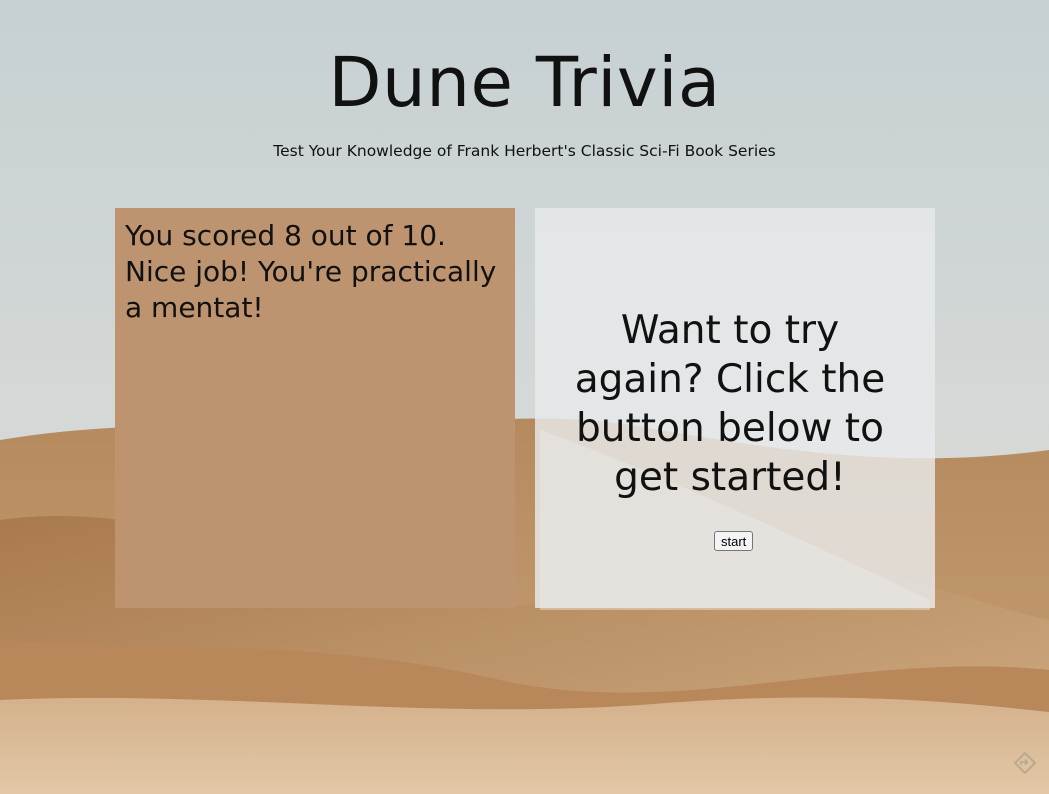 This screenshot has width=1049, height=794. I want to click on diamond-arrow-icon, so click(1025, 763).